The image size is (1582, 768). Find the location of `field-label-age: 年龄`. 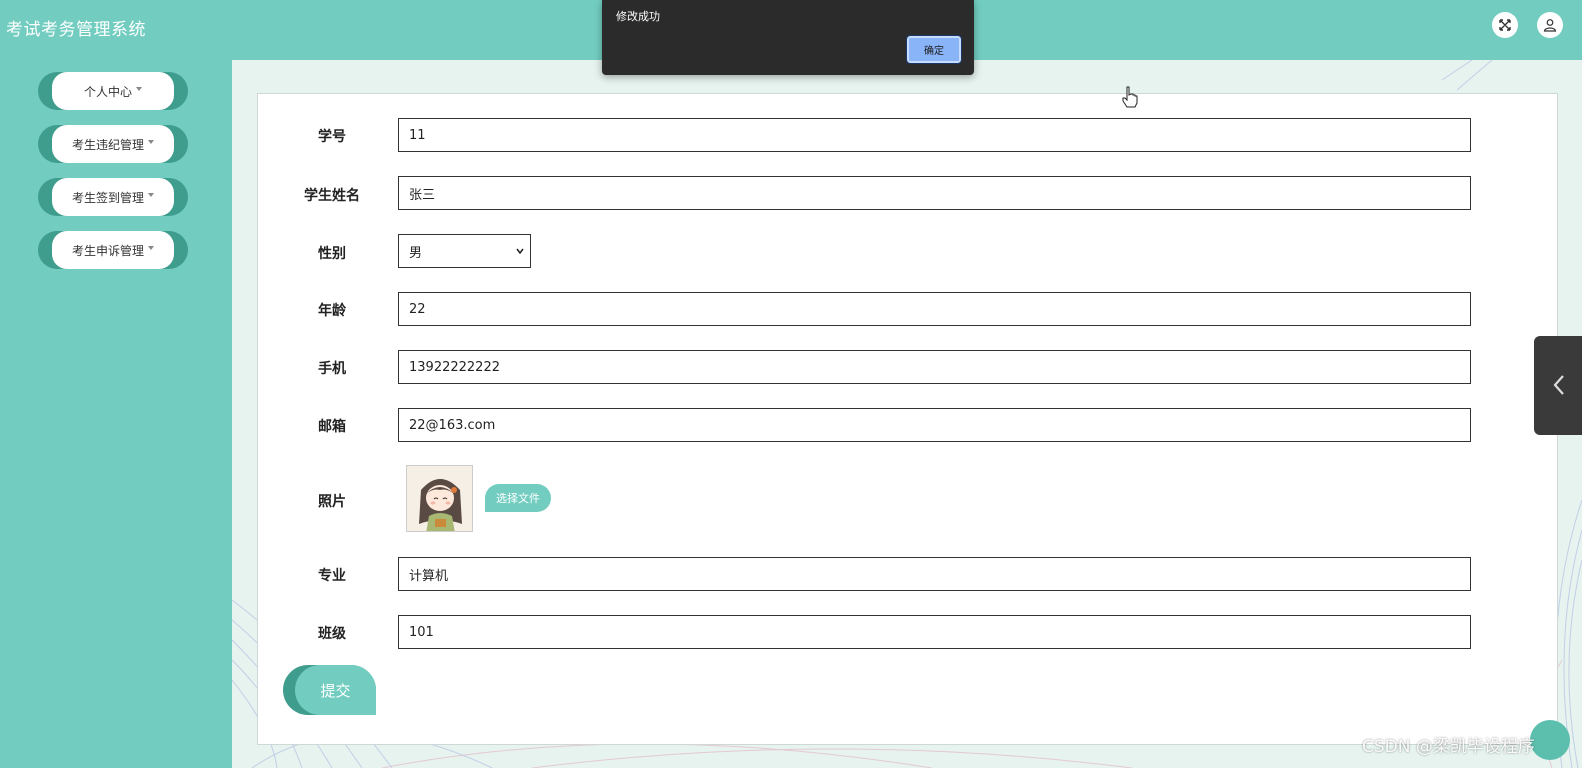

field-label-age: 年龄 is located at coordinates (332, 311).